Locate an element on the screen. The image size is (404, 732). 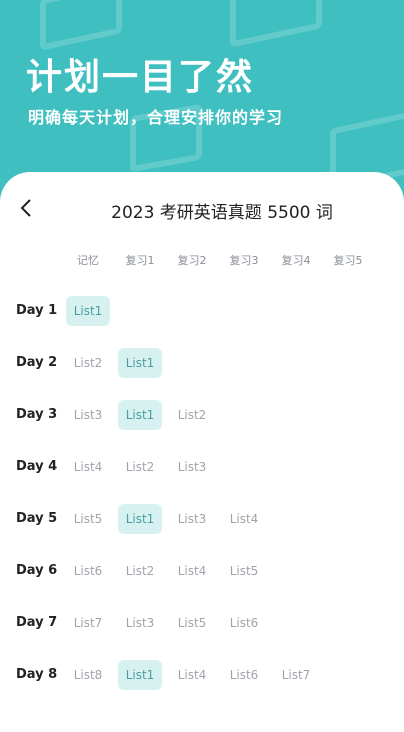
back-button is located at coordinates (26, 208).